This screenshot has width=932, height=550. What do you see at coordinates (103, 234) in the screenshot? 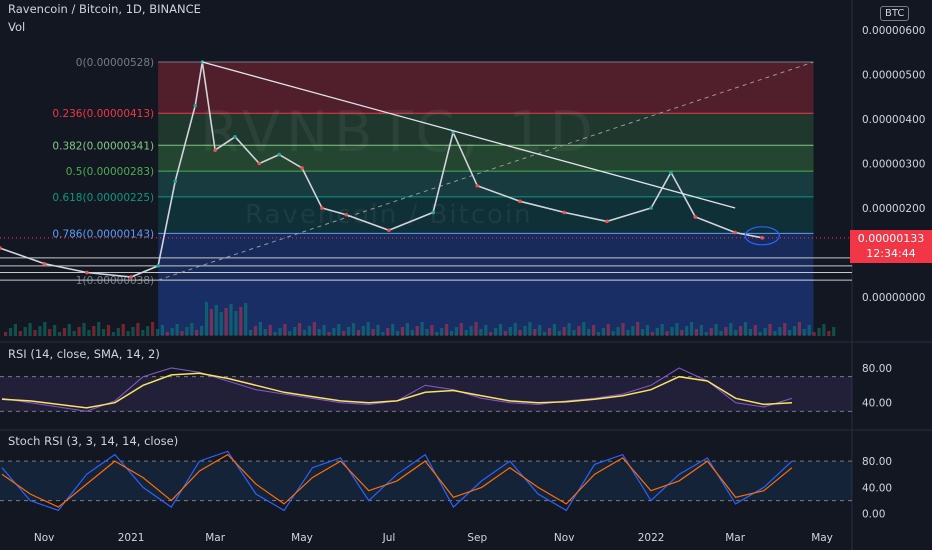
I see `fib-level-label: 0.786(0.00000143)` at bounding box center [103, 234].